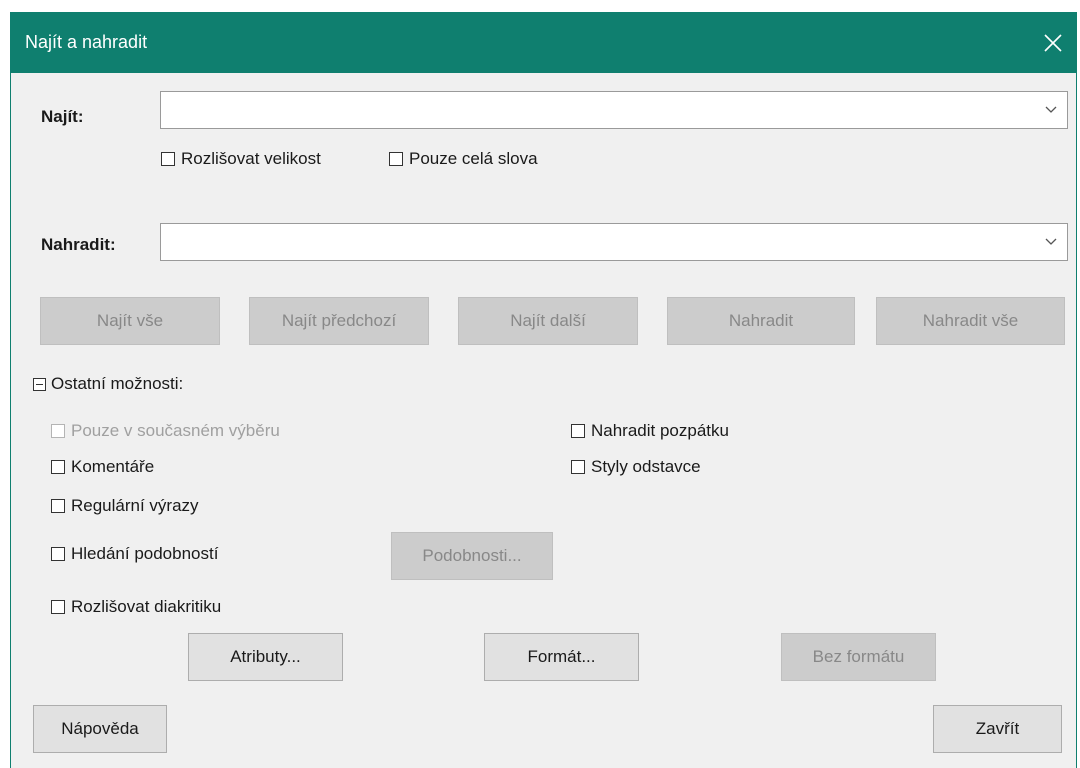  I want to click on similarity-search-checkbox: Hledání podobností, so click(134, 554).